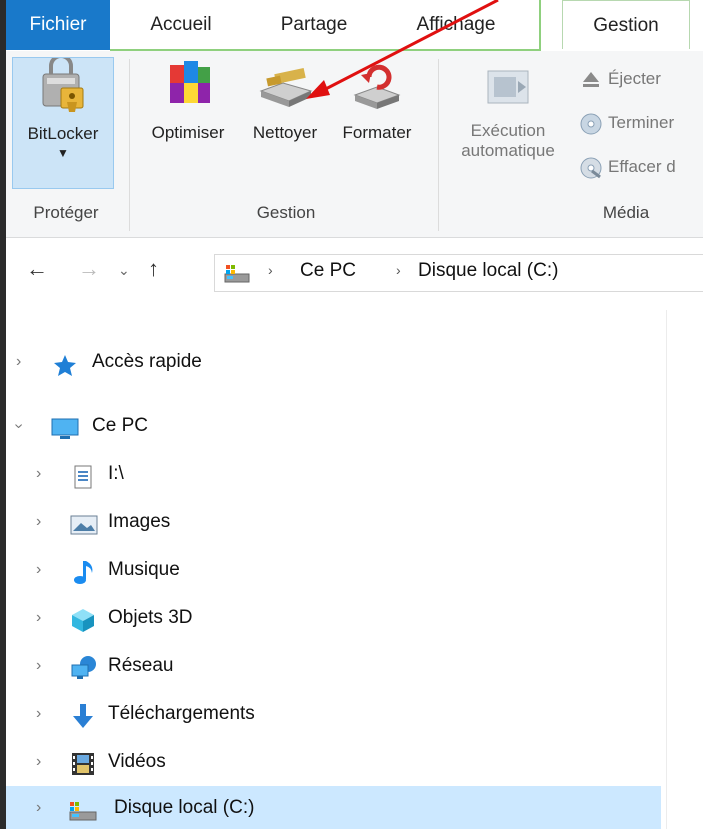 The height and width of the screenshot is (829, 703). Describe the element at coordinates (83, 762) in the screenshot. I see `film-icon` at that location.